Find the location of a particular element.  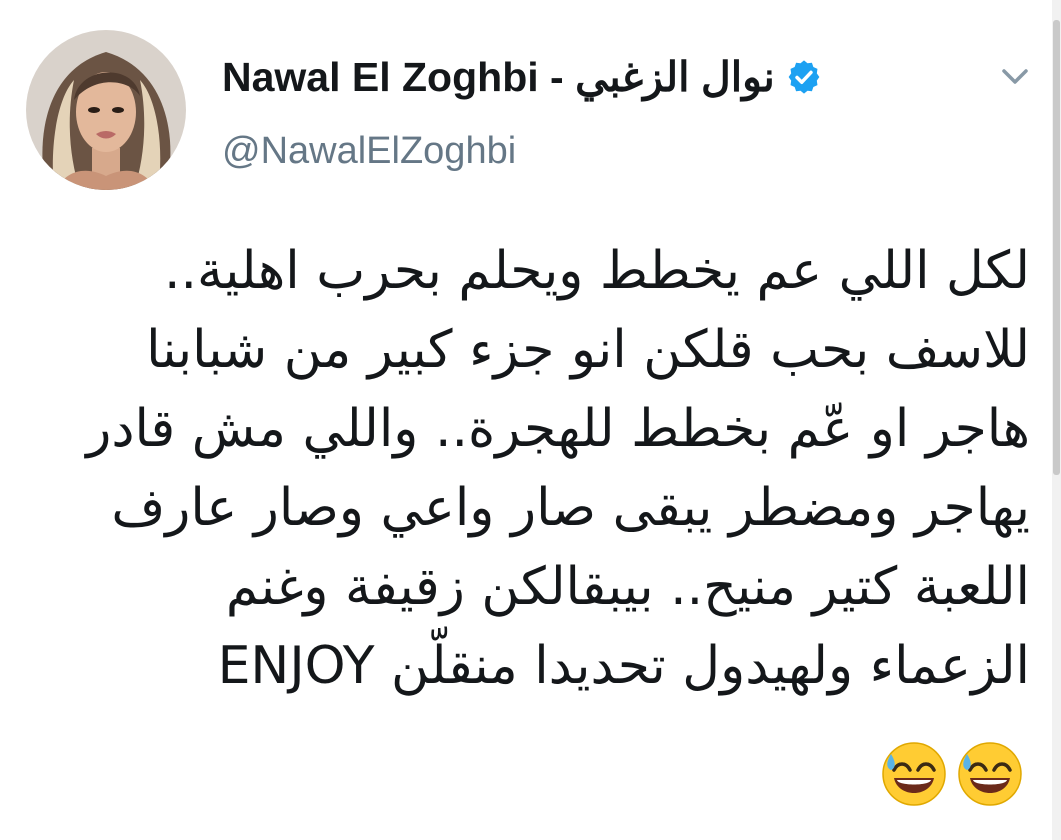

tweet-text-line: الزعماء ولهيدول تحديدا منقلّن ENJOY is located at coordinates (623, 666).